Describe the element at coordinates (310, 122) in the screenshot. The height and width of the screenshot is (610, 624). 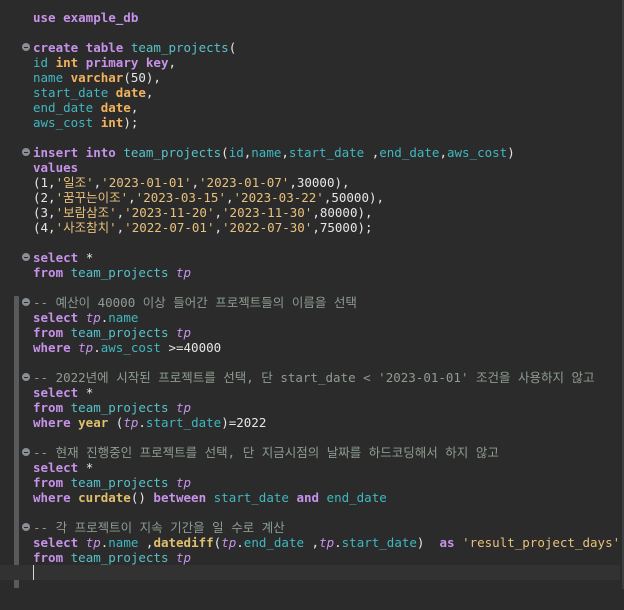
I see `code-line: aws_cost int);` at that location.